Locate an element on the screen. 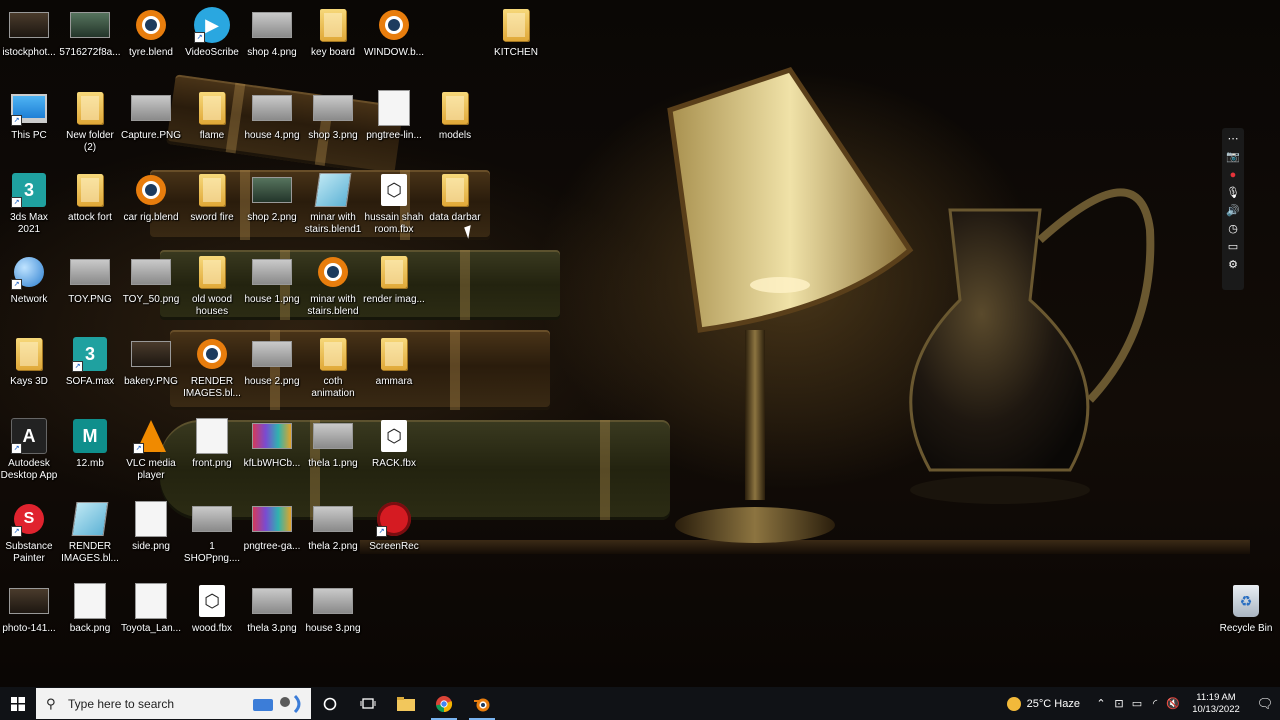  desktop-icon: Kays 3D is located at coordinates (30, 361).